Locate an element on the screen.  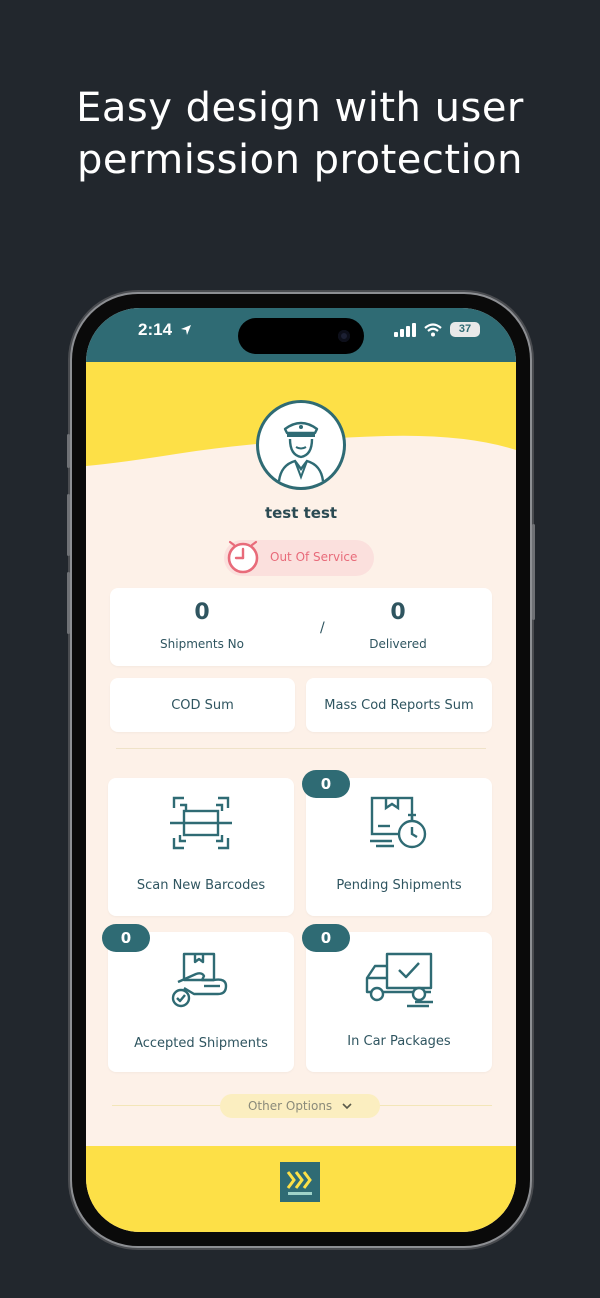
dynamic-island is located at coordinates (301, 336).